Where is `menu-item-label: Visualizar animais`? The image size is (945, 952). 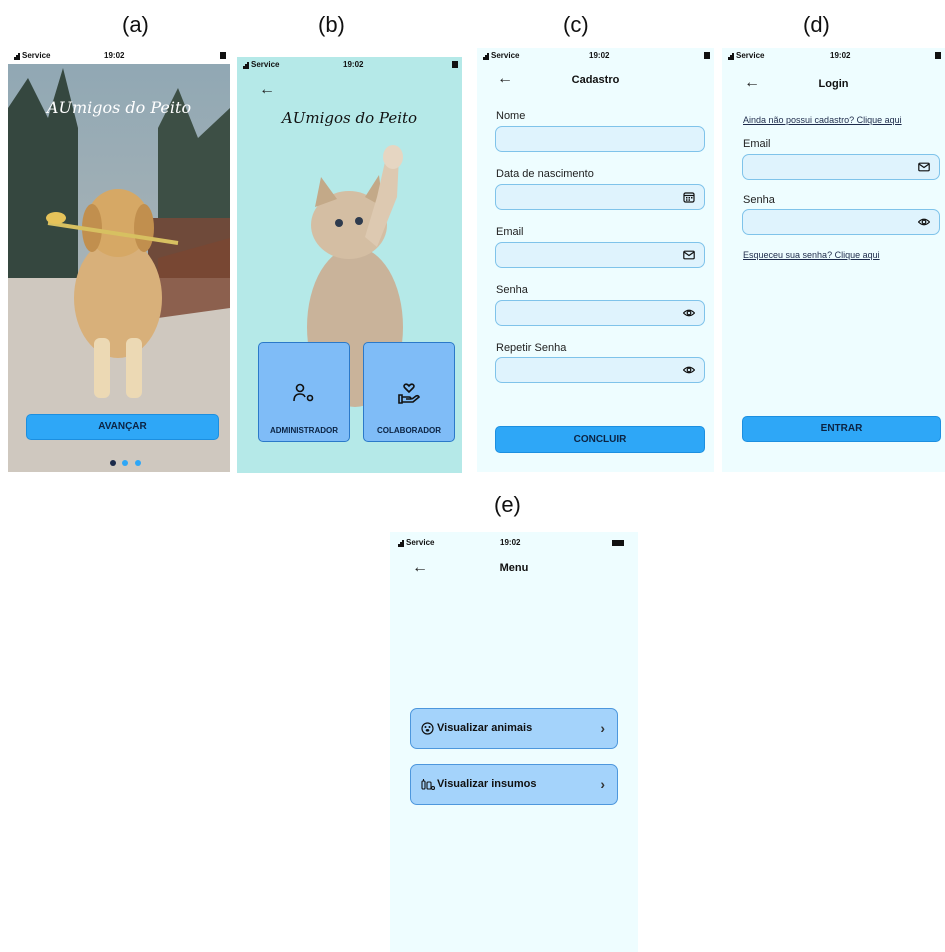
menu-item-label: Visualizar animais is located at coordinates (485, 728).